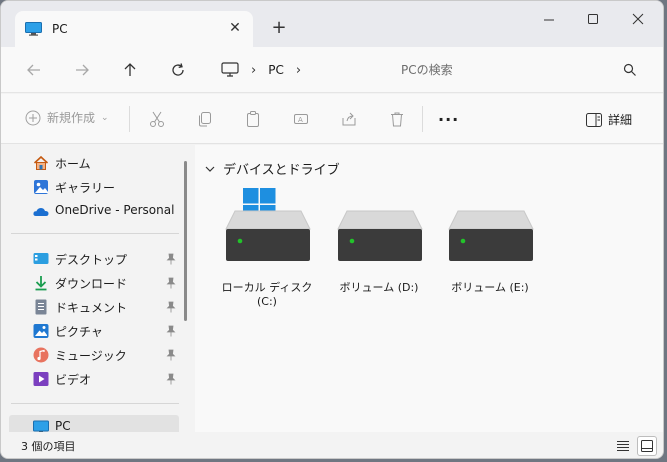 The image size is (667, 462). I want to click on drive-item: ボリューム (D:), so click(379, 253).